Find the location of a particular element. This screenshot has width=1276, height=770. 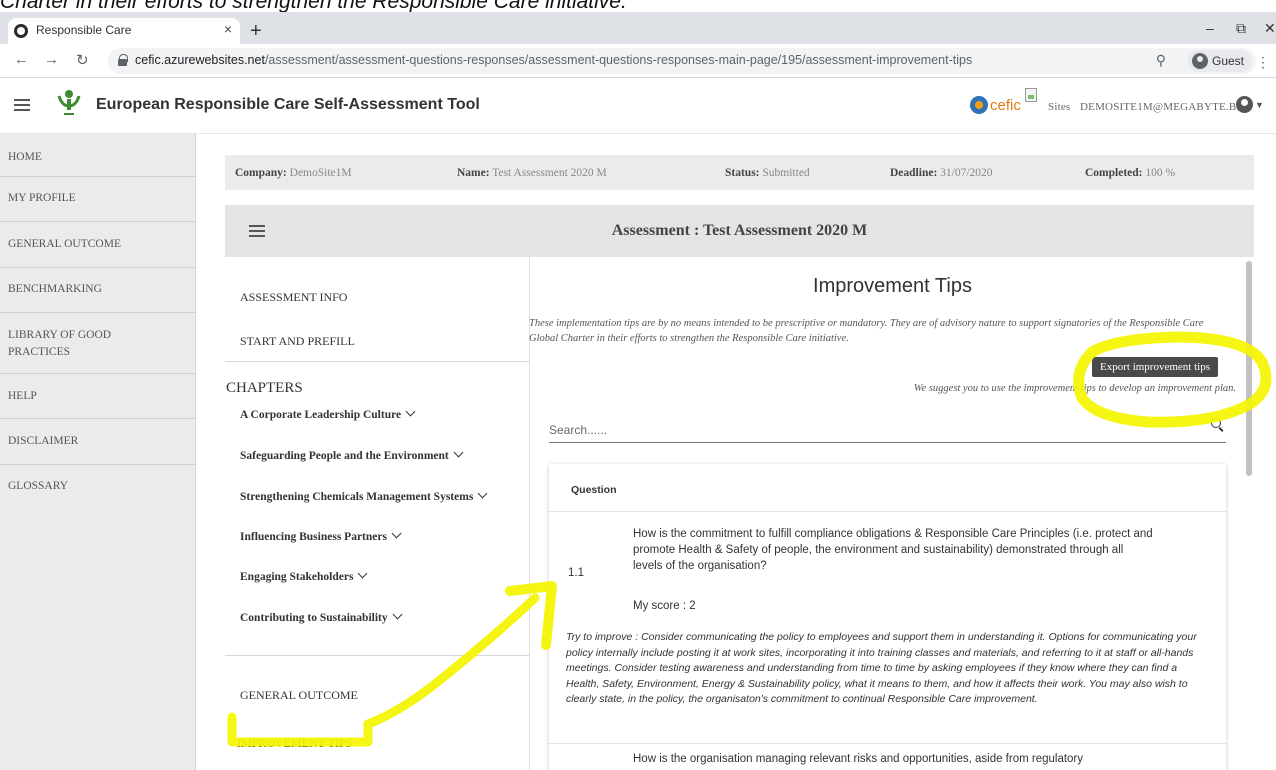

profile-icon is located at coordinates (1199, 61).